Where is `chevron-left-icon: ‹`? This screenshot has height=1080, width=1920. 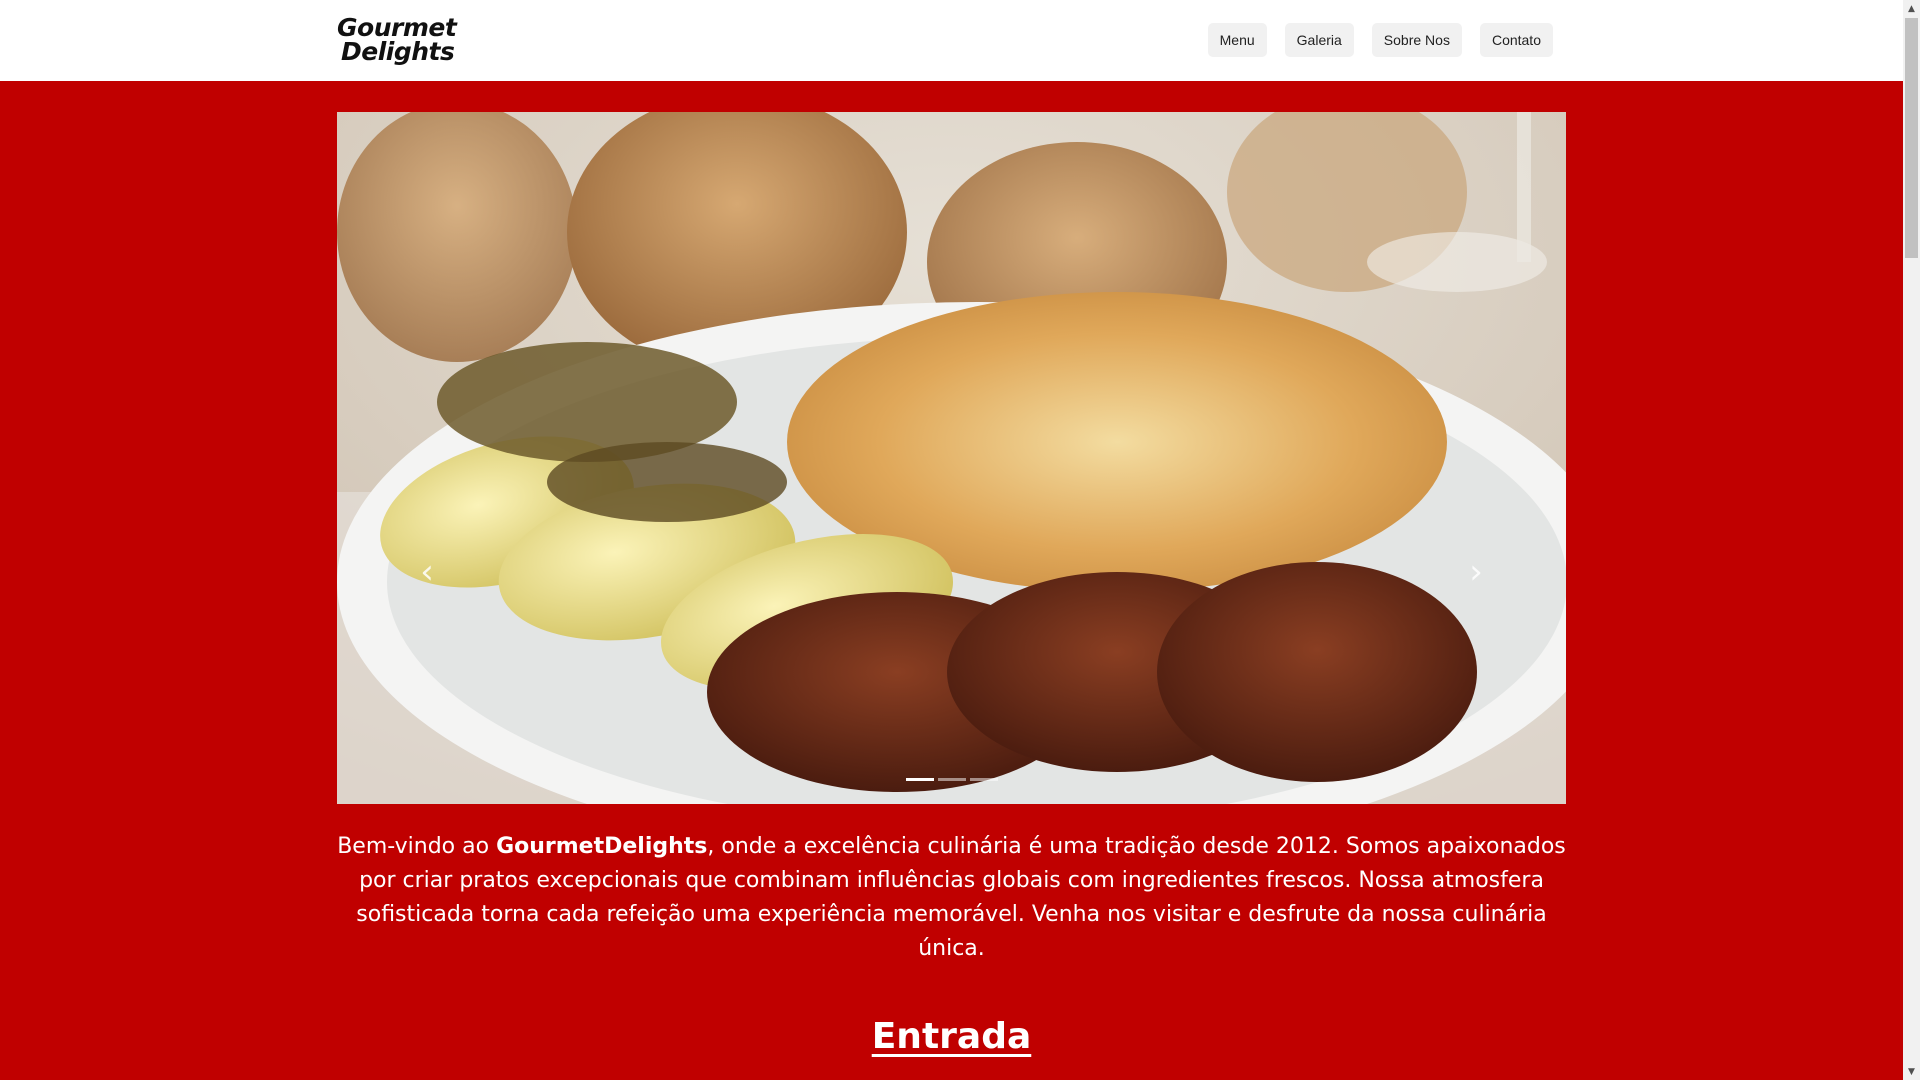 chevron-left-icon: ‹ is located at coordinates (427, 572).